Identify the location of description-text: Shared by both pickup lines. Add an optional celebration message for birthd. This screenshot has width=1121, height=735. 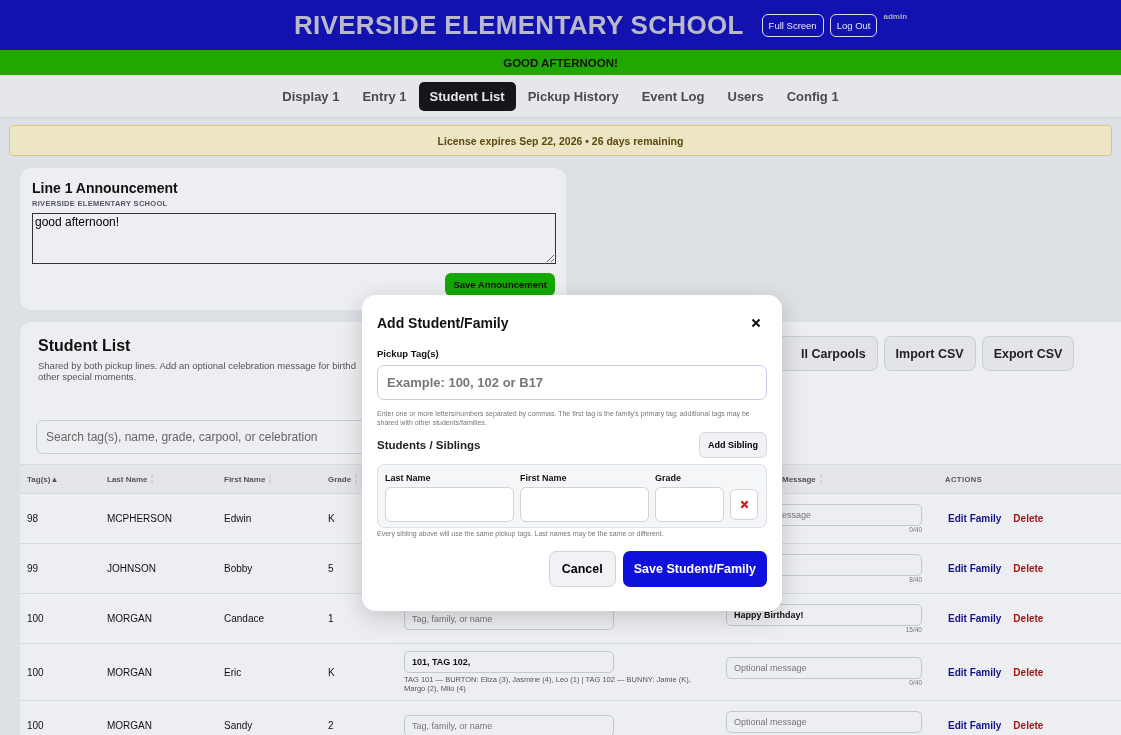
(197, 365).